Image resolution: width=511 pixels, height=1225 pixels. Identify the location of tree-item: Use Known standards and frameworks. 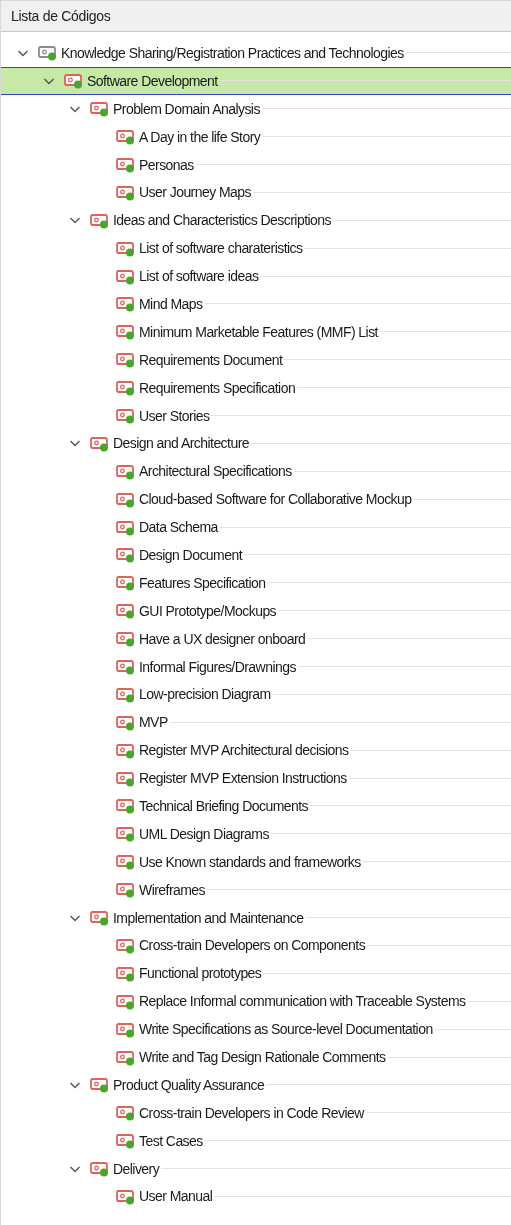
(256, 861).